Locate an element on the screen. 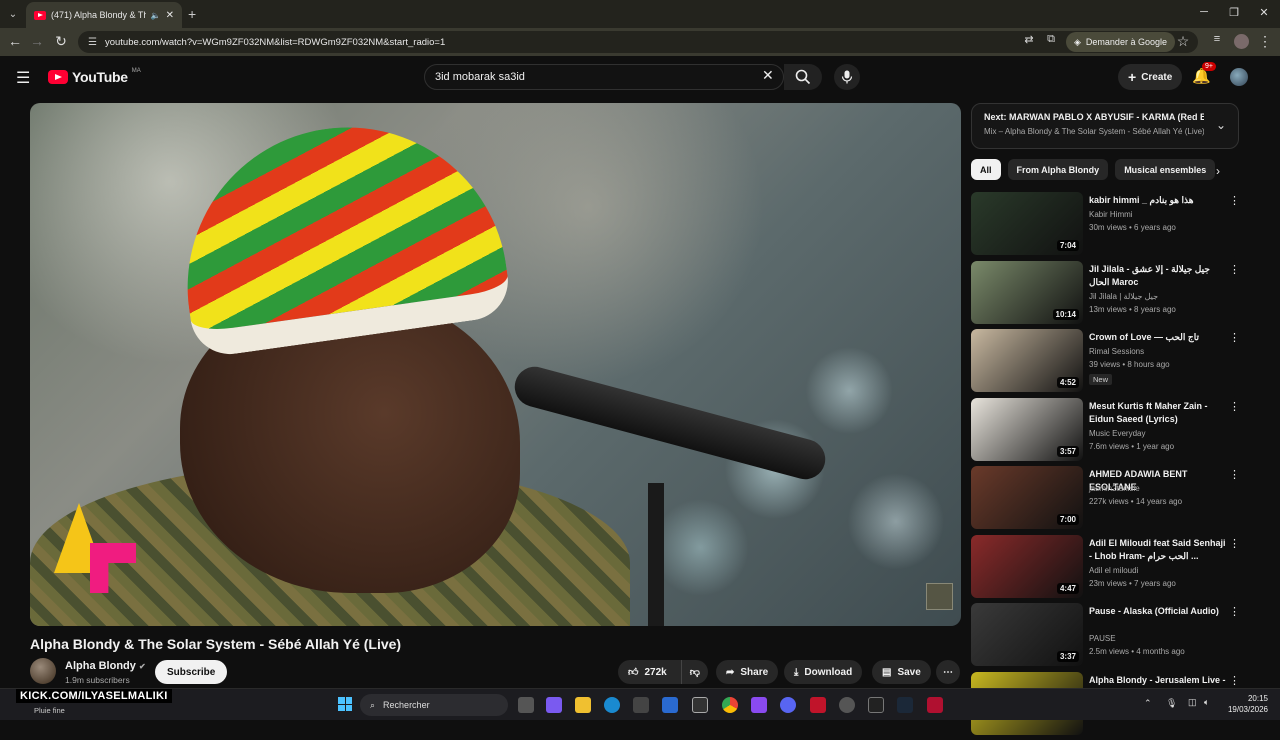  speaker-icon: 🔈 is located at coordinates (156, 15).